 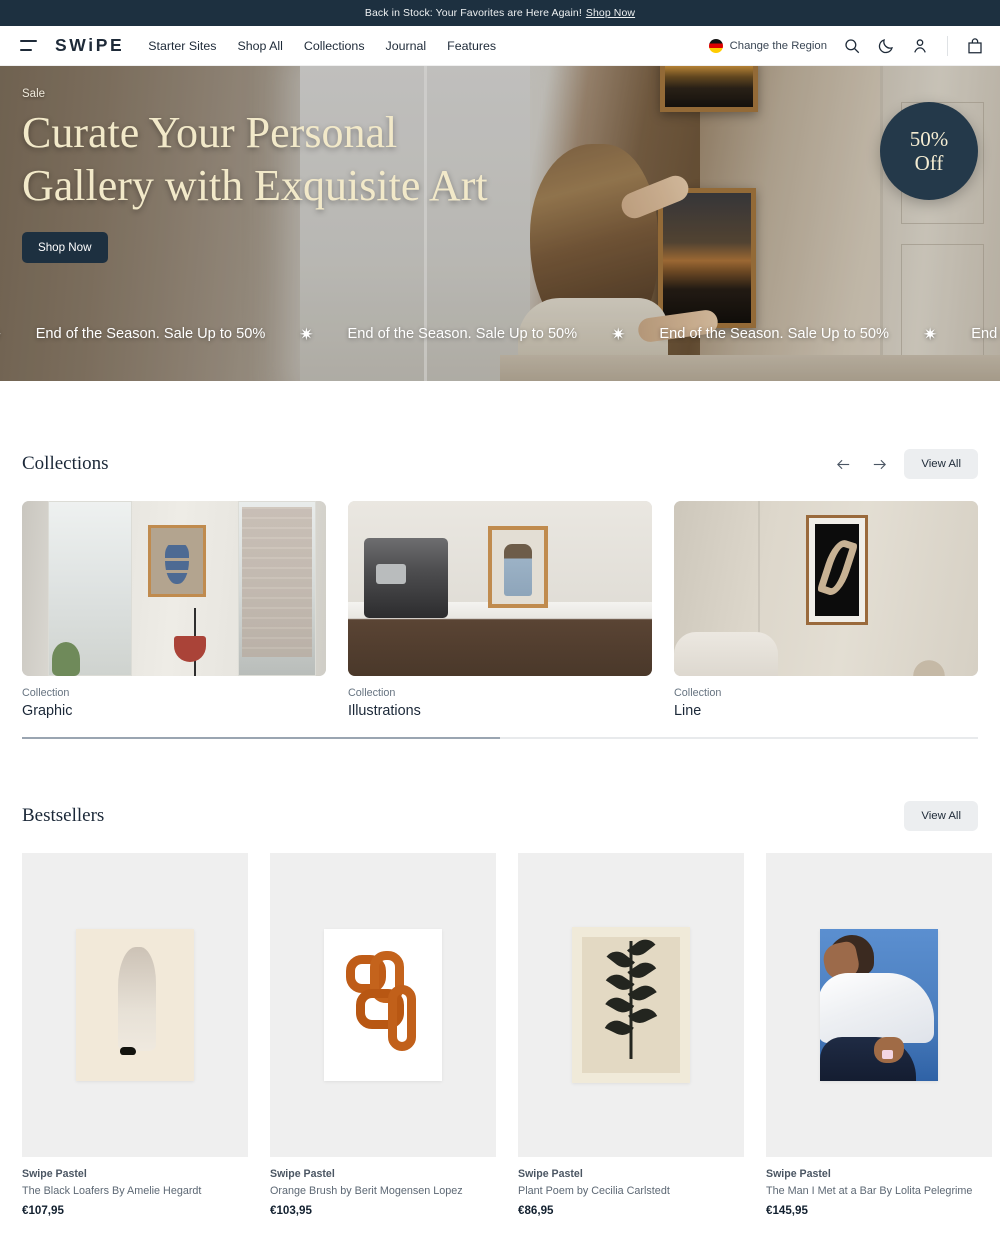 What do you see at coordinates (112, 1191) in the screenshot?
I see `product-name: The Black Loafers By Amelie Hegardt` at bounding box center [112, 1191].